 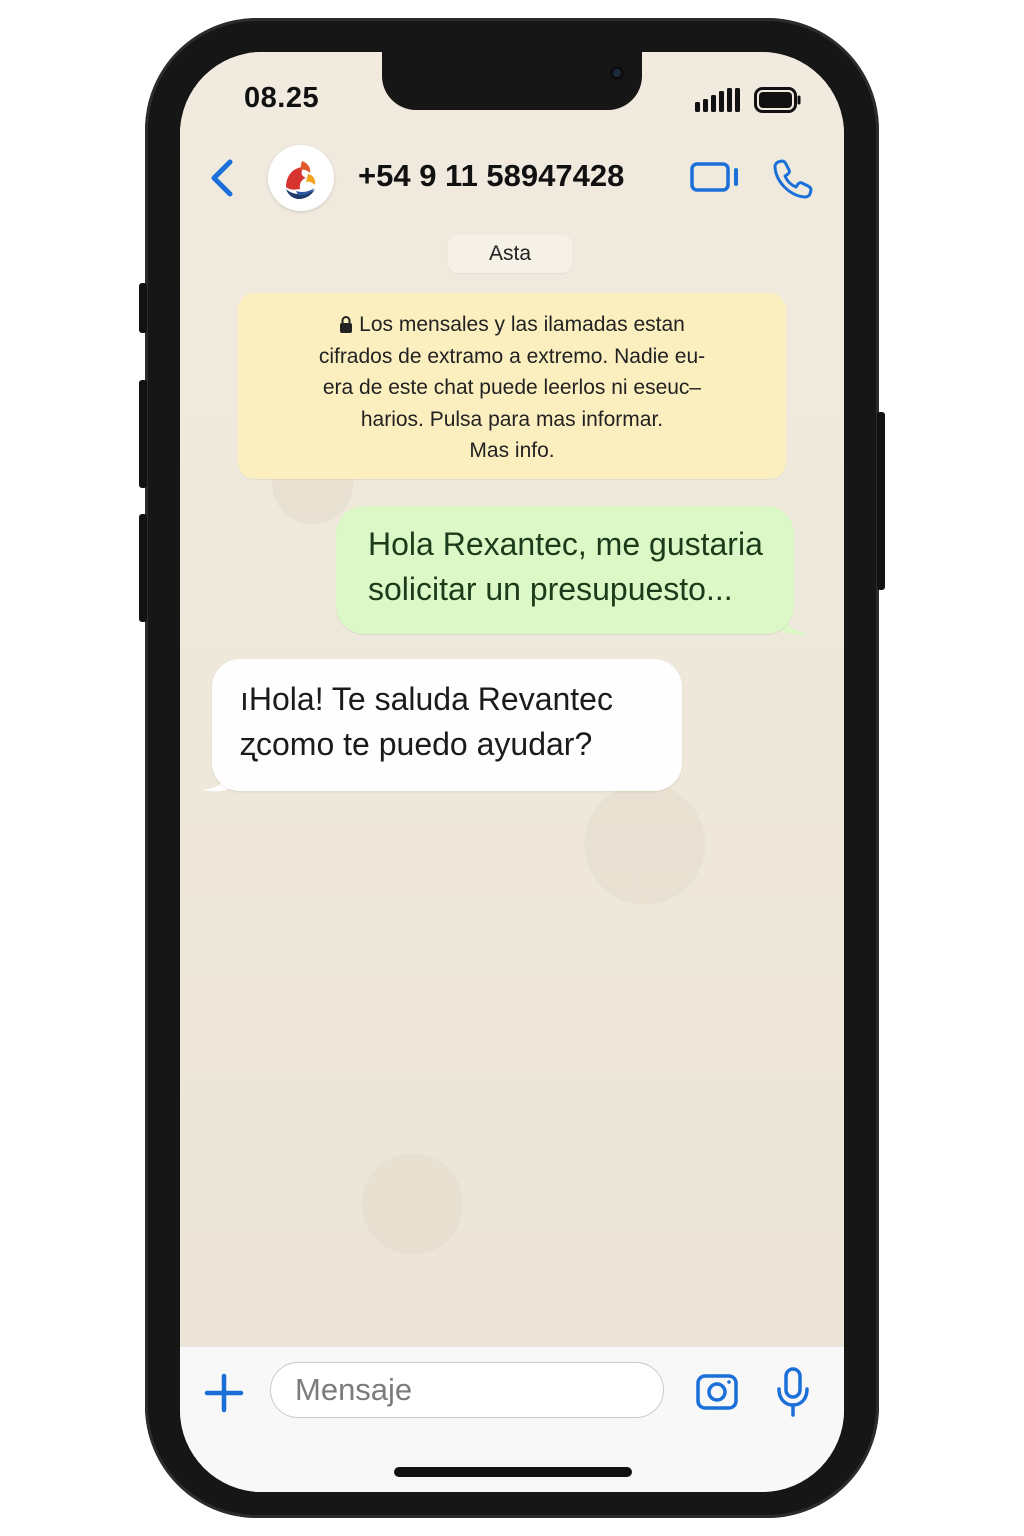 I want to click on notice-line: harios. Pulsa para mas informar., so click(x=512, y=419).